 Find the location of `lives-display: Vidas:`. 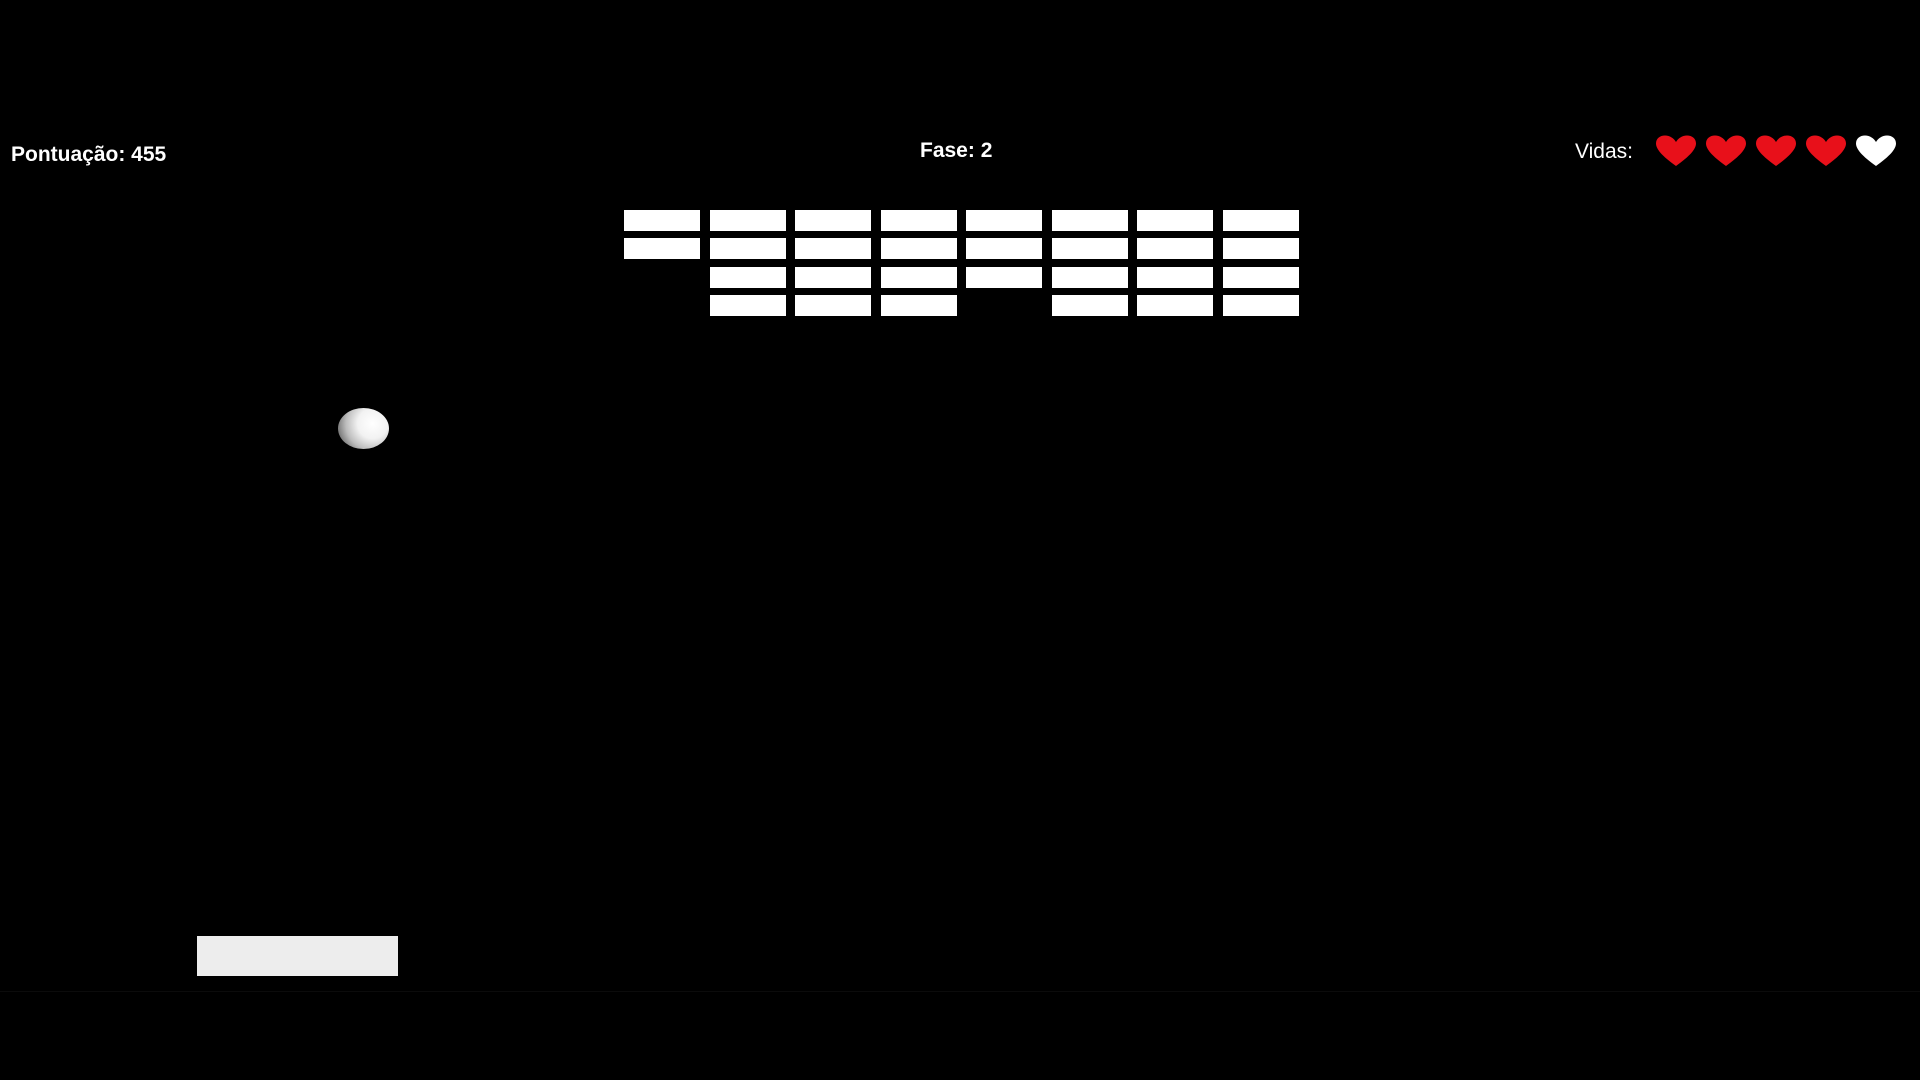

lives-display: Vidas: is located at coordinates (1740, 151).